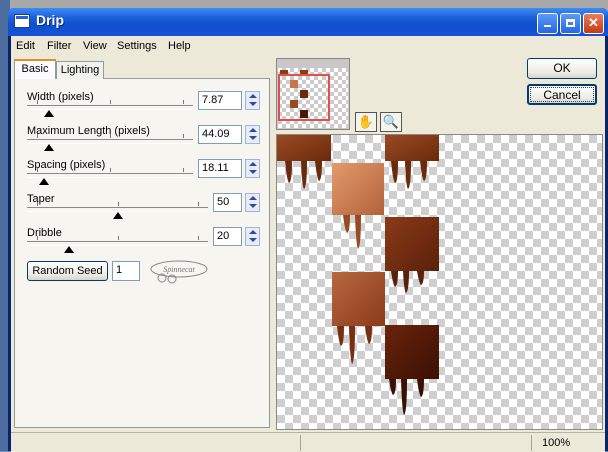 The image size is (608, 452). Describe the element at coordinates (252, 236) in the screenshot. I see `dribble-spinner` at that location.